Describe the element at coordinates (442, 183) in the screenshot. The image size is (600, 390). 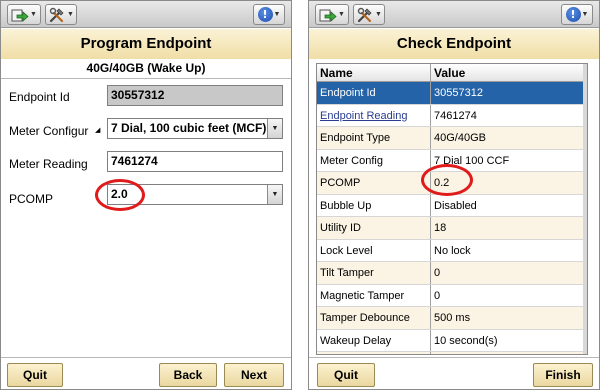
I see `row-value: 0.2` at that location.